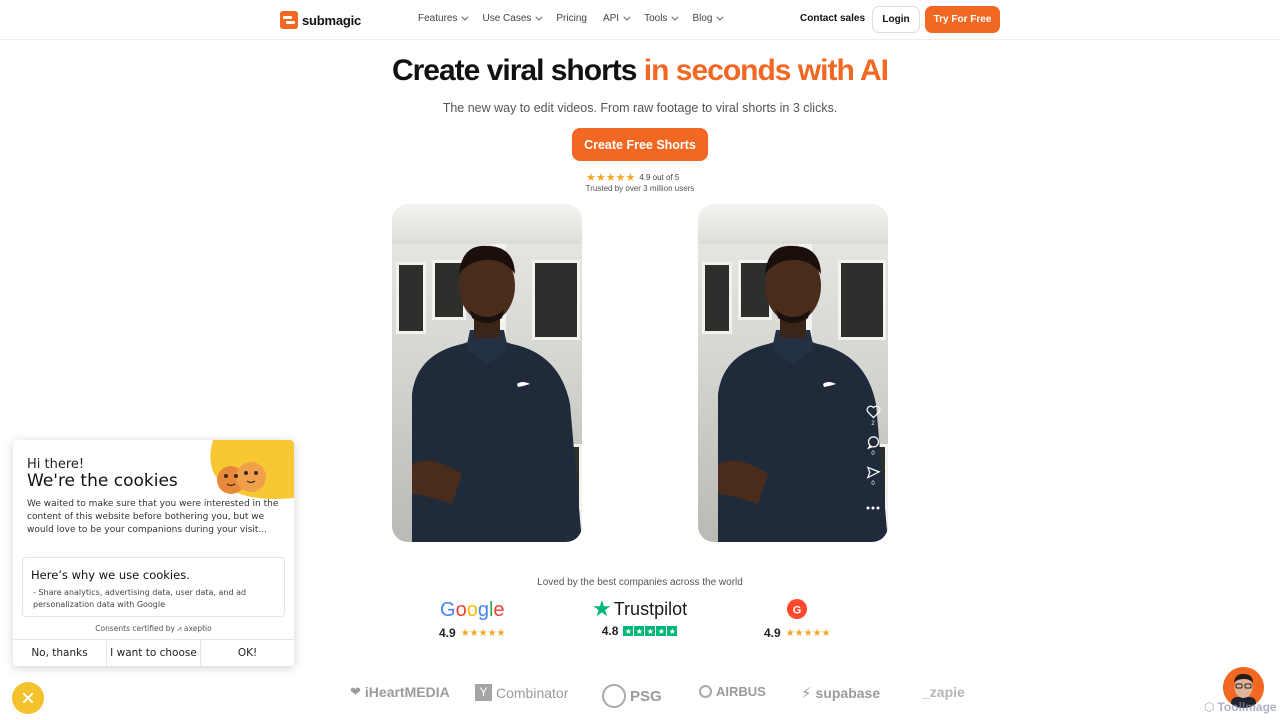 This screenshot has height=720, width=1280. I want to click on nav-item-pricing: Pricing, so click(571, 18).